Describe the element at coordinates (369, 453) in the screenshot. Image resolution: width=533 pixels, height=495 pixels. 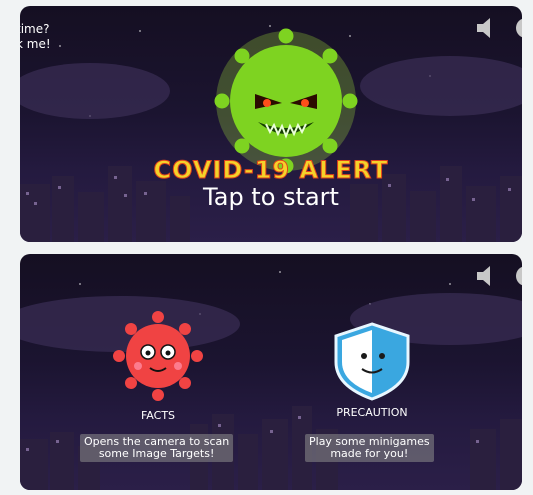
I see `precaution-description-line-2: made for you!` at that location.